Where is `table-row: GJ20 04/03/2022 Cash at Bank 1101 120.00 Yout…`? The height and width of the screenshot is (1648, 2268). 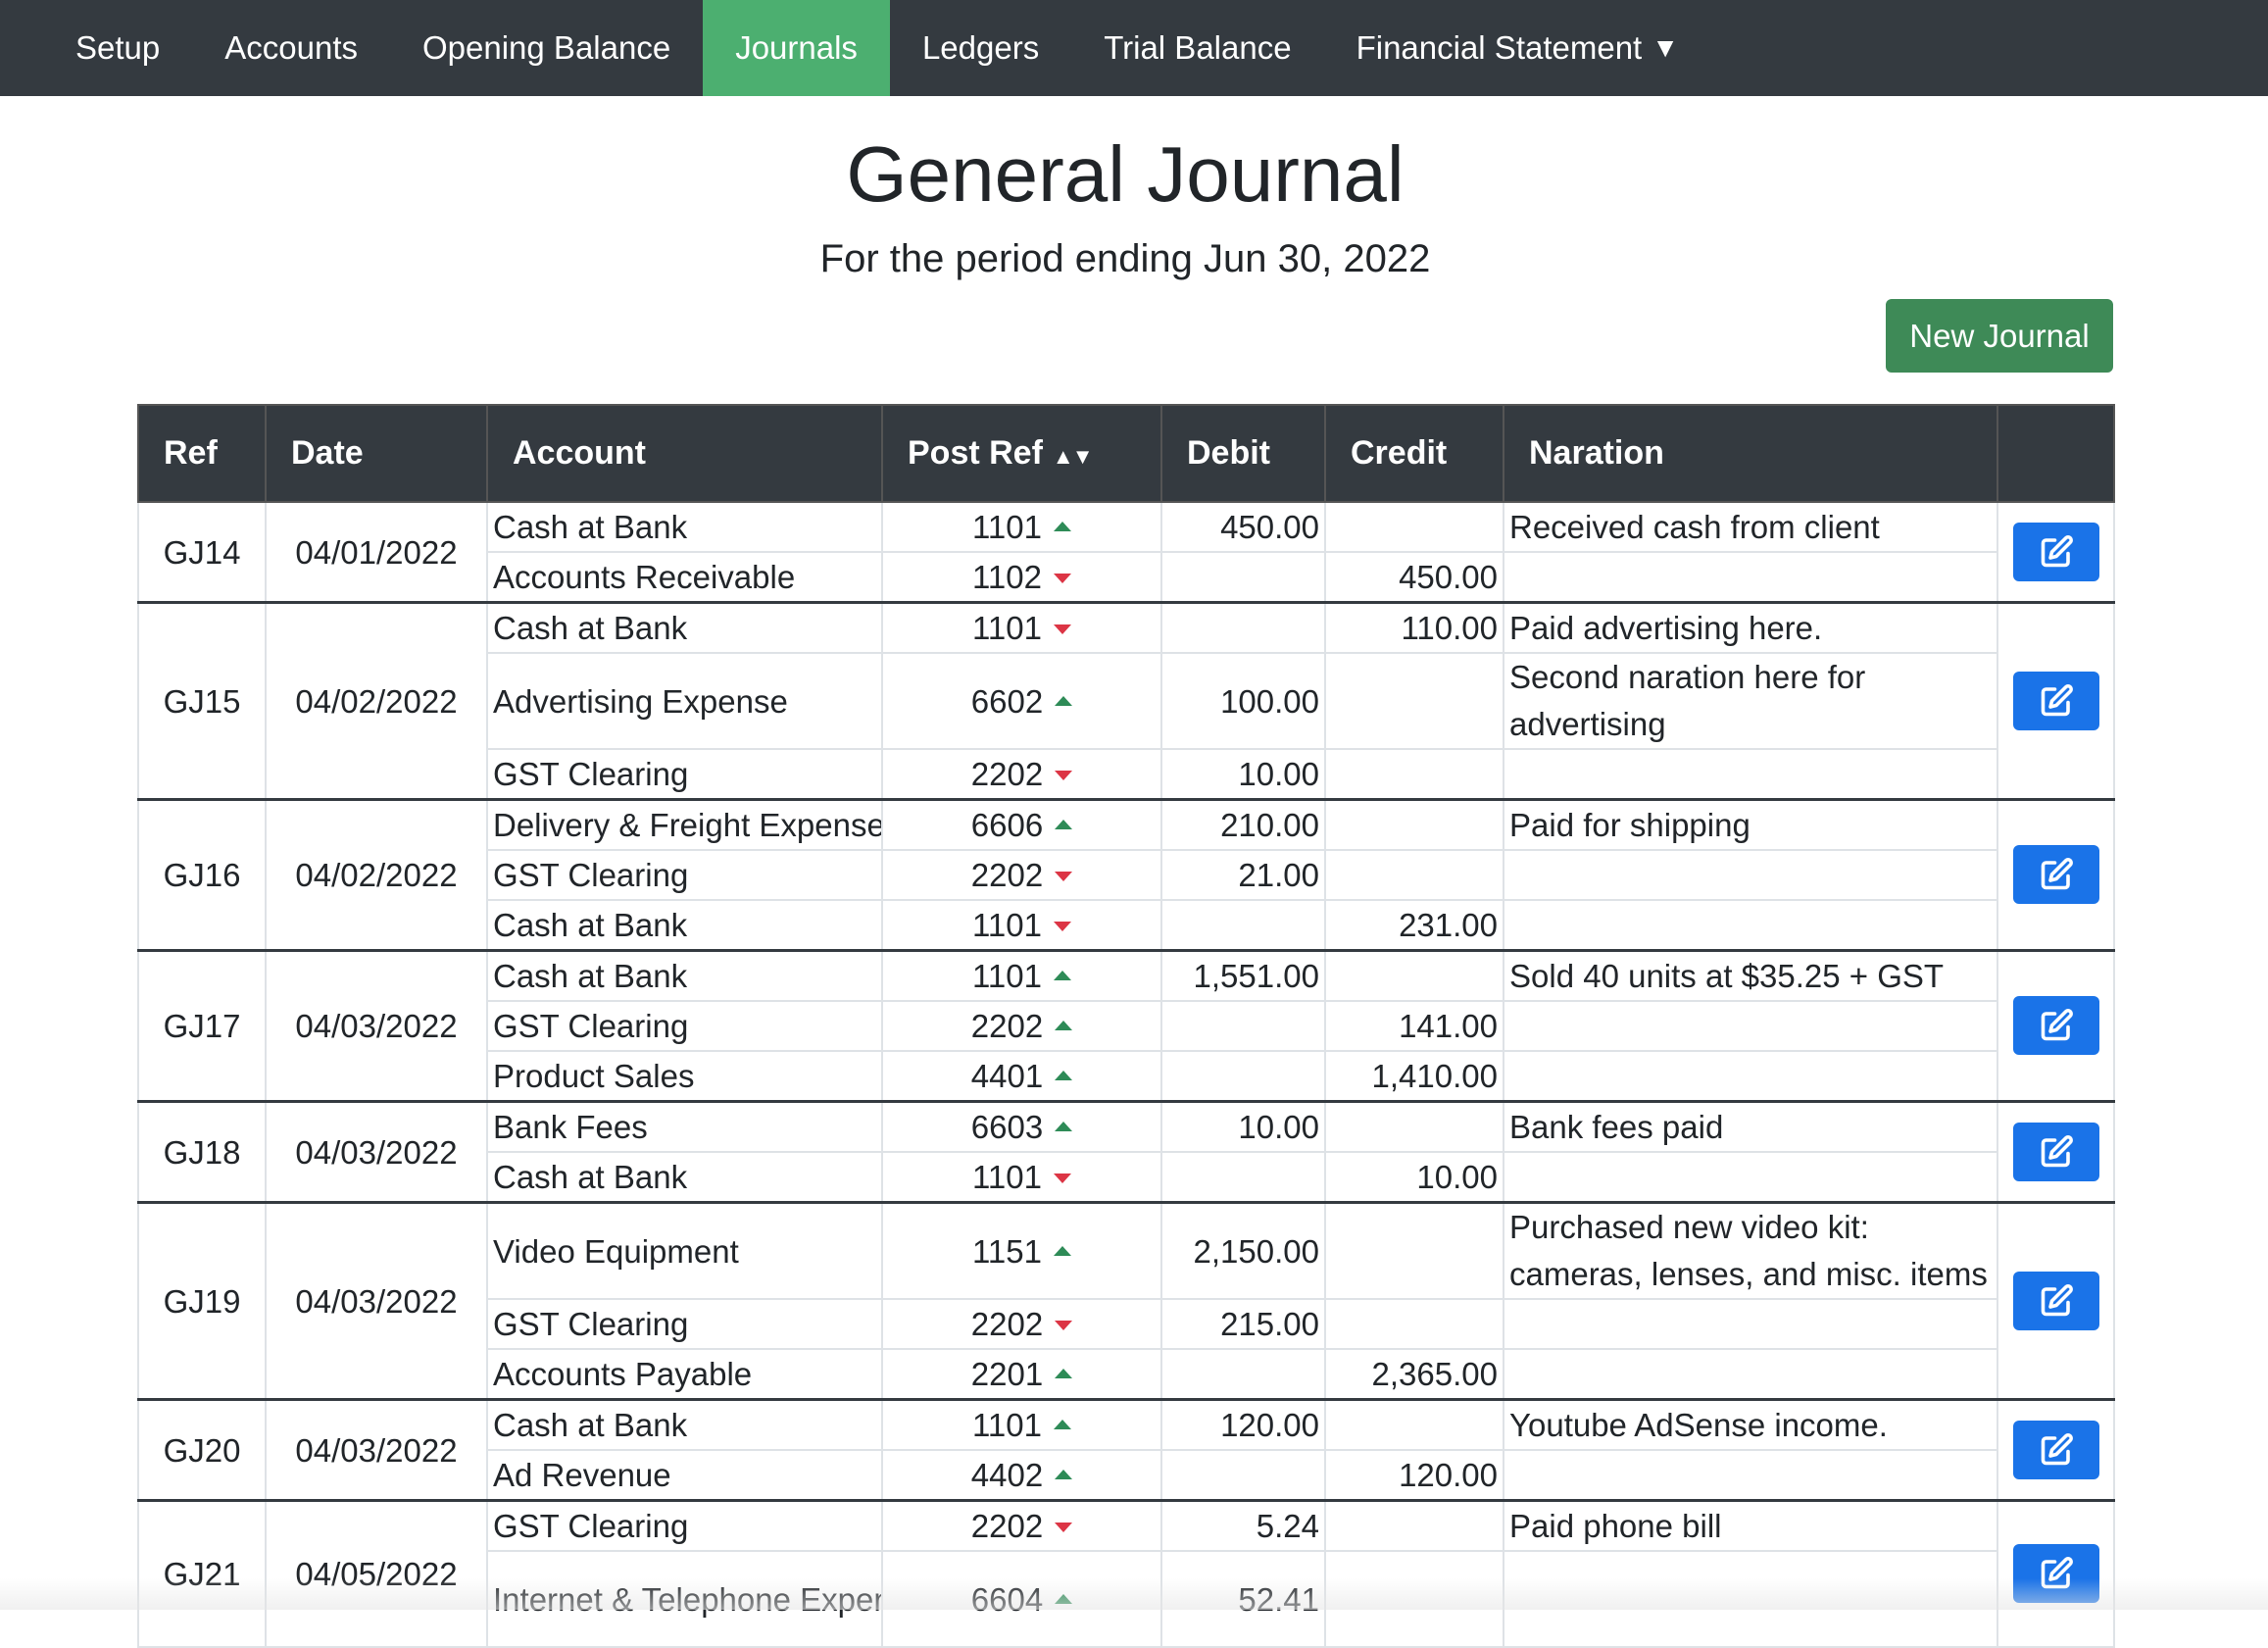 table-row: GJ20 04/03/2022 Cash at Bank 1101 120.00 Yout… is located at coordinates (1126, 1450).